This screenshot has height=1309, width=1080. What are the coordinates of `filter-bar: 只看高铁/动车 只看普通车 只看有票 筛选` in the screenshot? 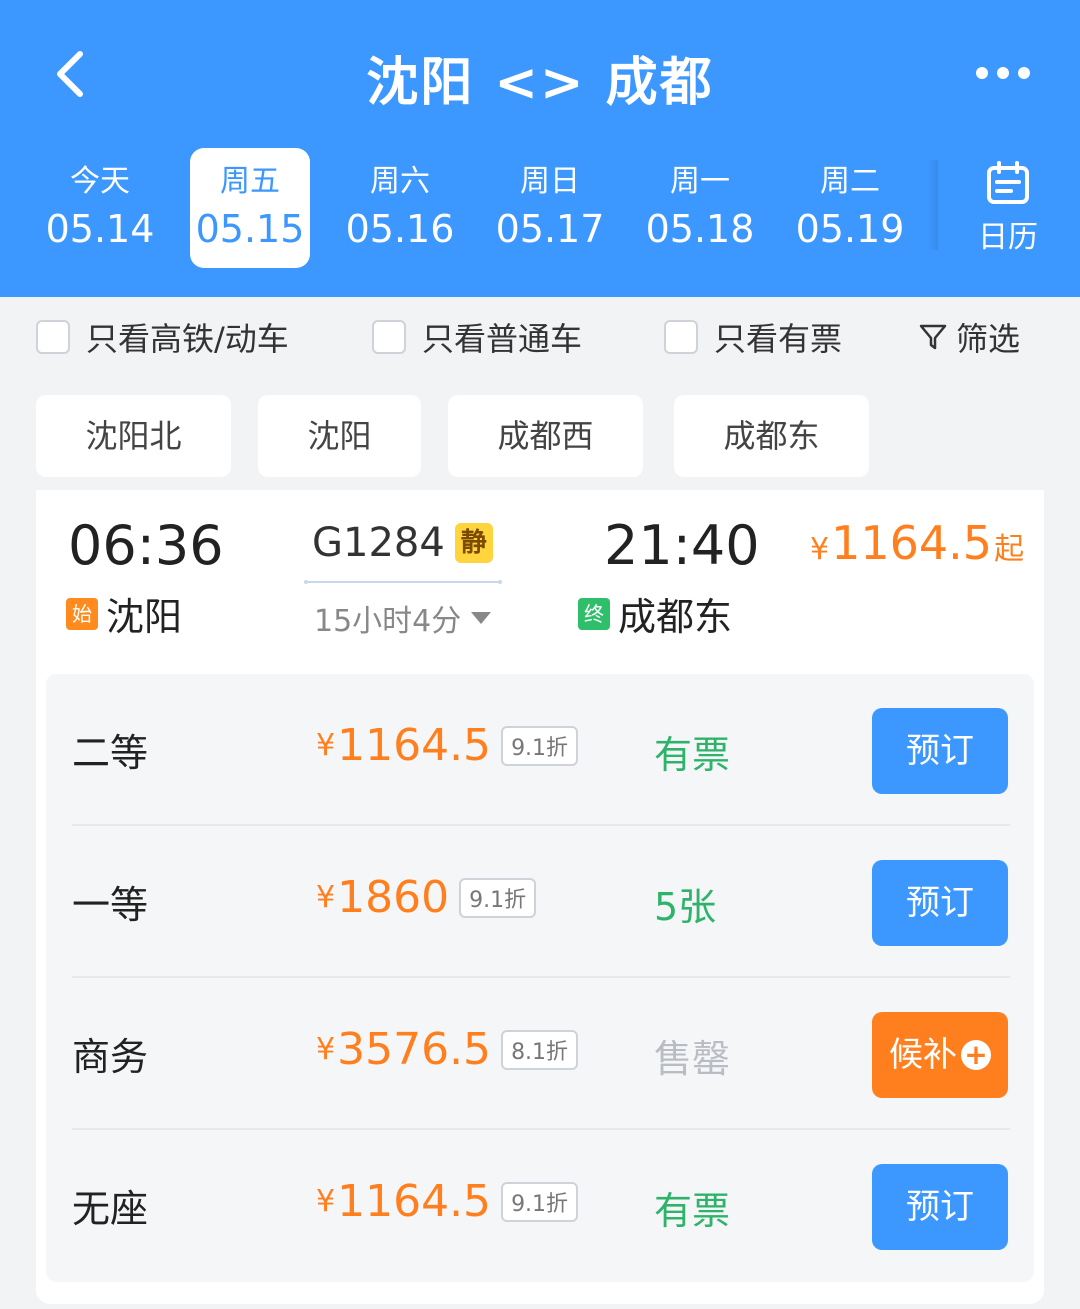 It's located at (540, 337).